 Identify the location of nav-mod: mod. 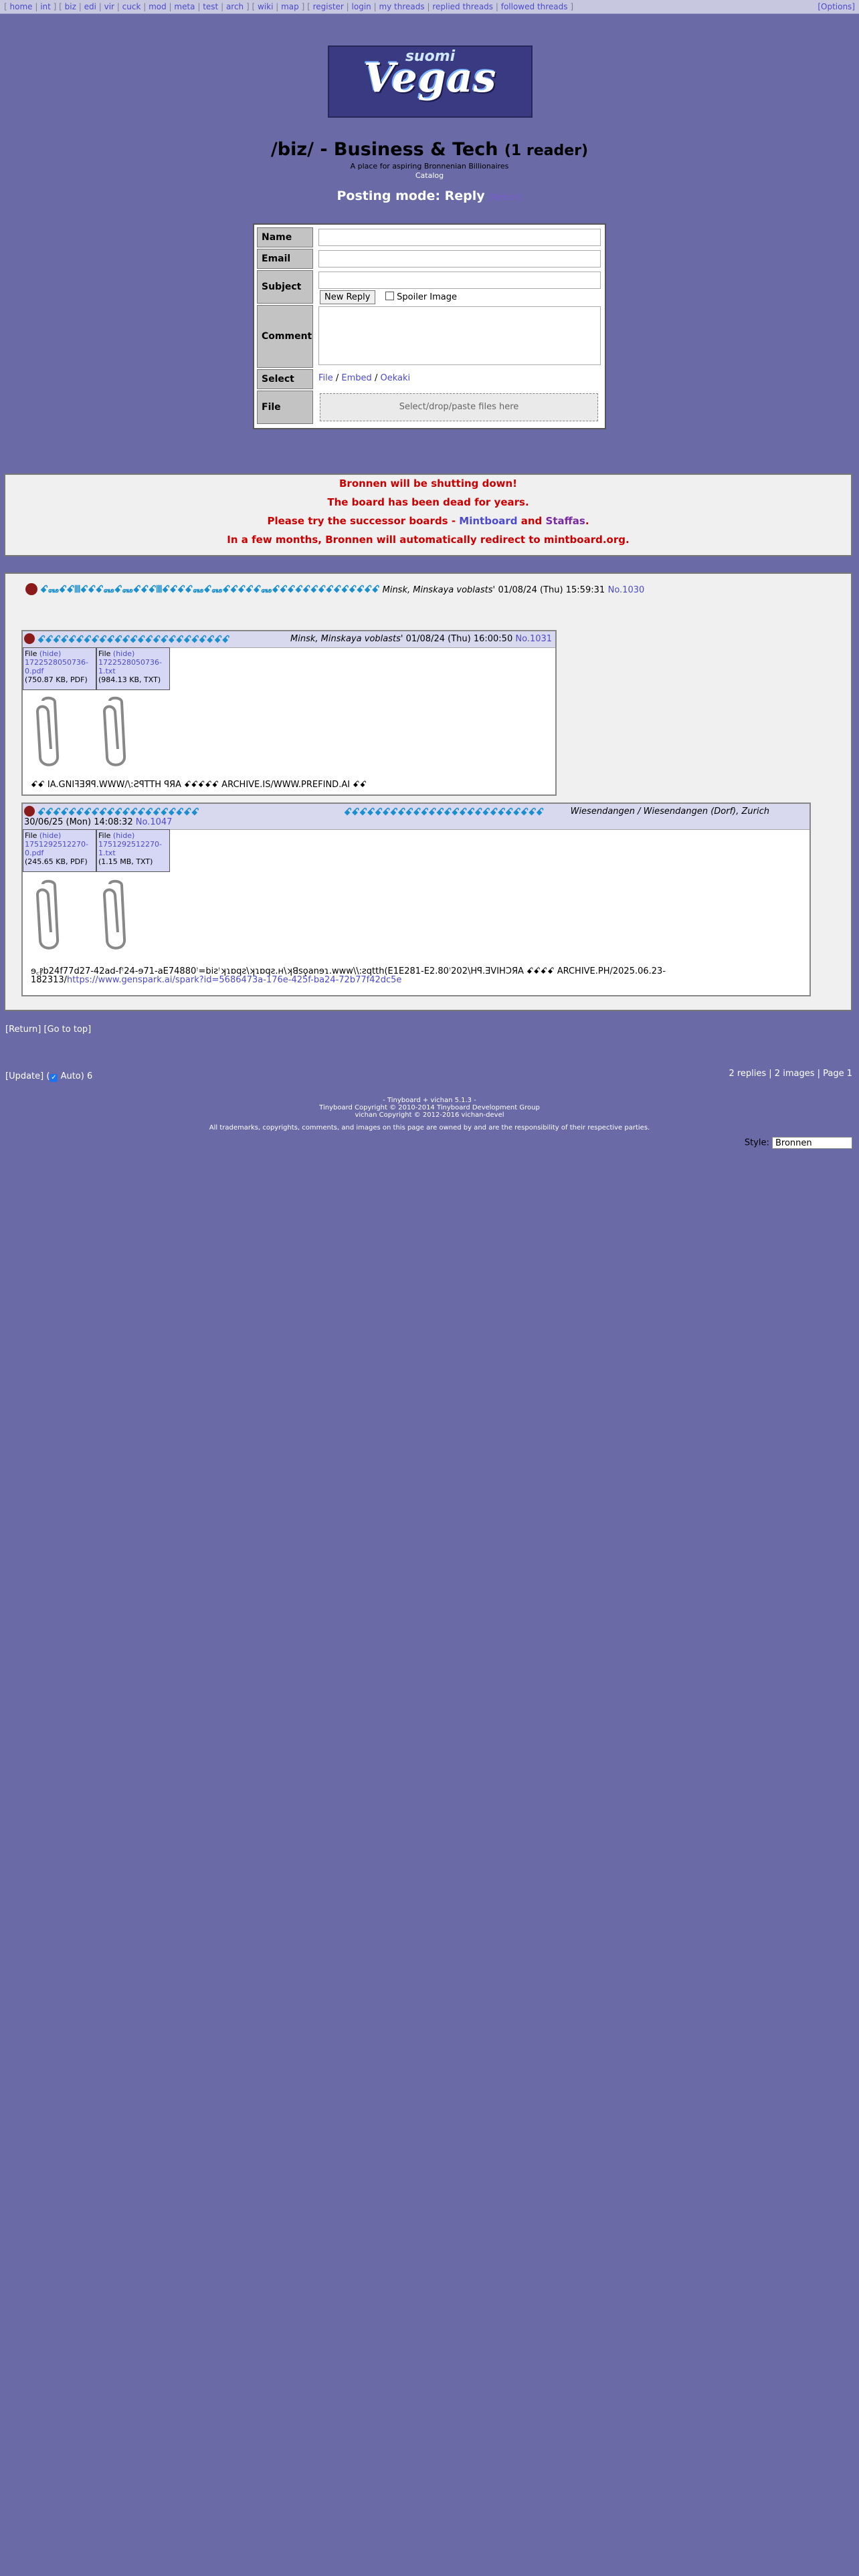
(158, 7).